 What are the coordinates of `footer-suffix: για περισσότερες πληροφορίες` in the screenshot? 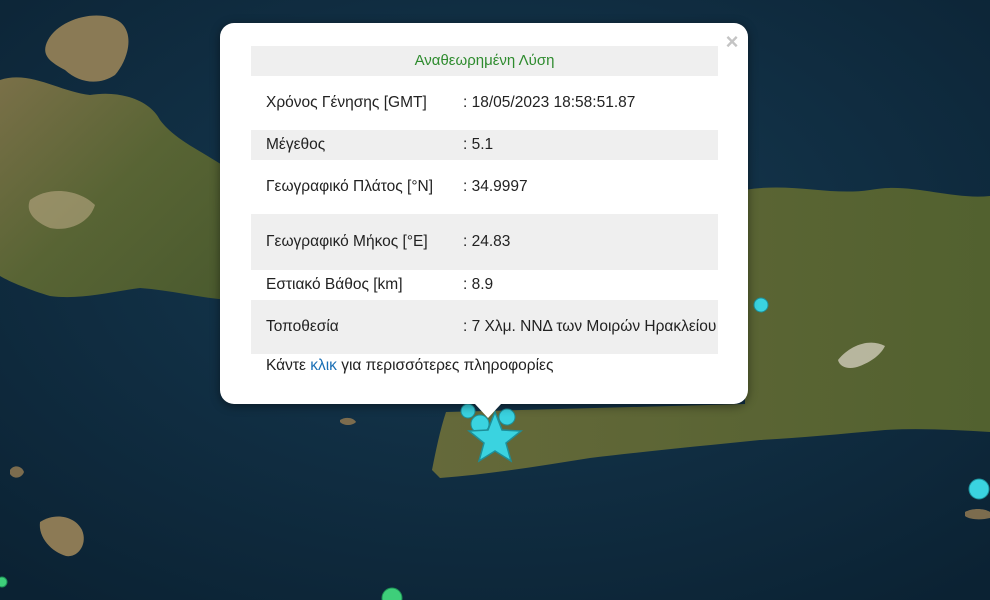 It's located at (445, 365).